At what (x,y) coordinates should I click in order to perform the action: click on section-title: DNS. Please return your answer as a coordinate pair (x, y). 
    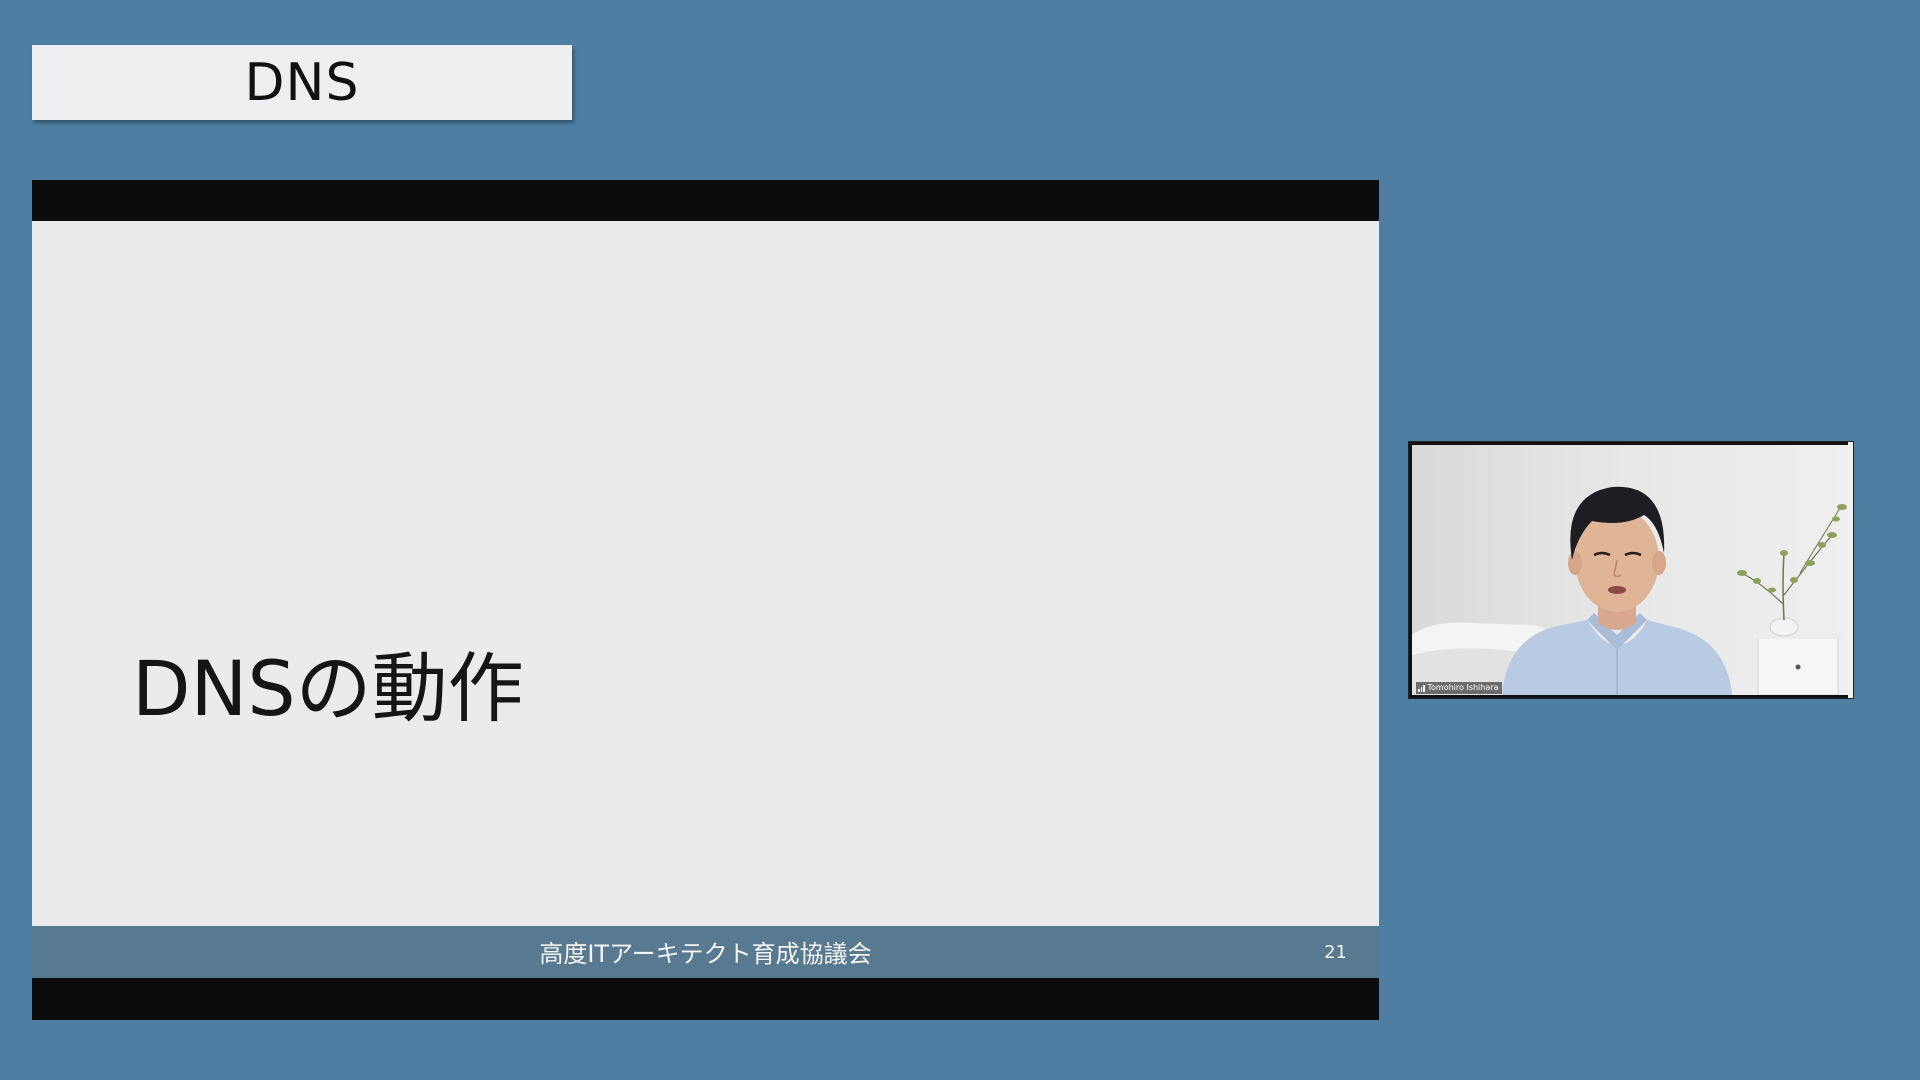
    Looking at the image, I should click on (302, 82).